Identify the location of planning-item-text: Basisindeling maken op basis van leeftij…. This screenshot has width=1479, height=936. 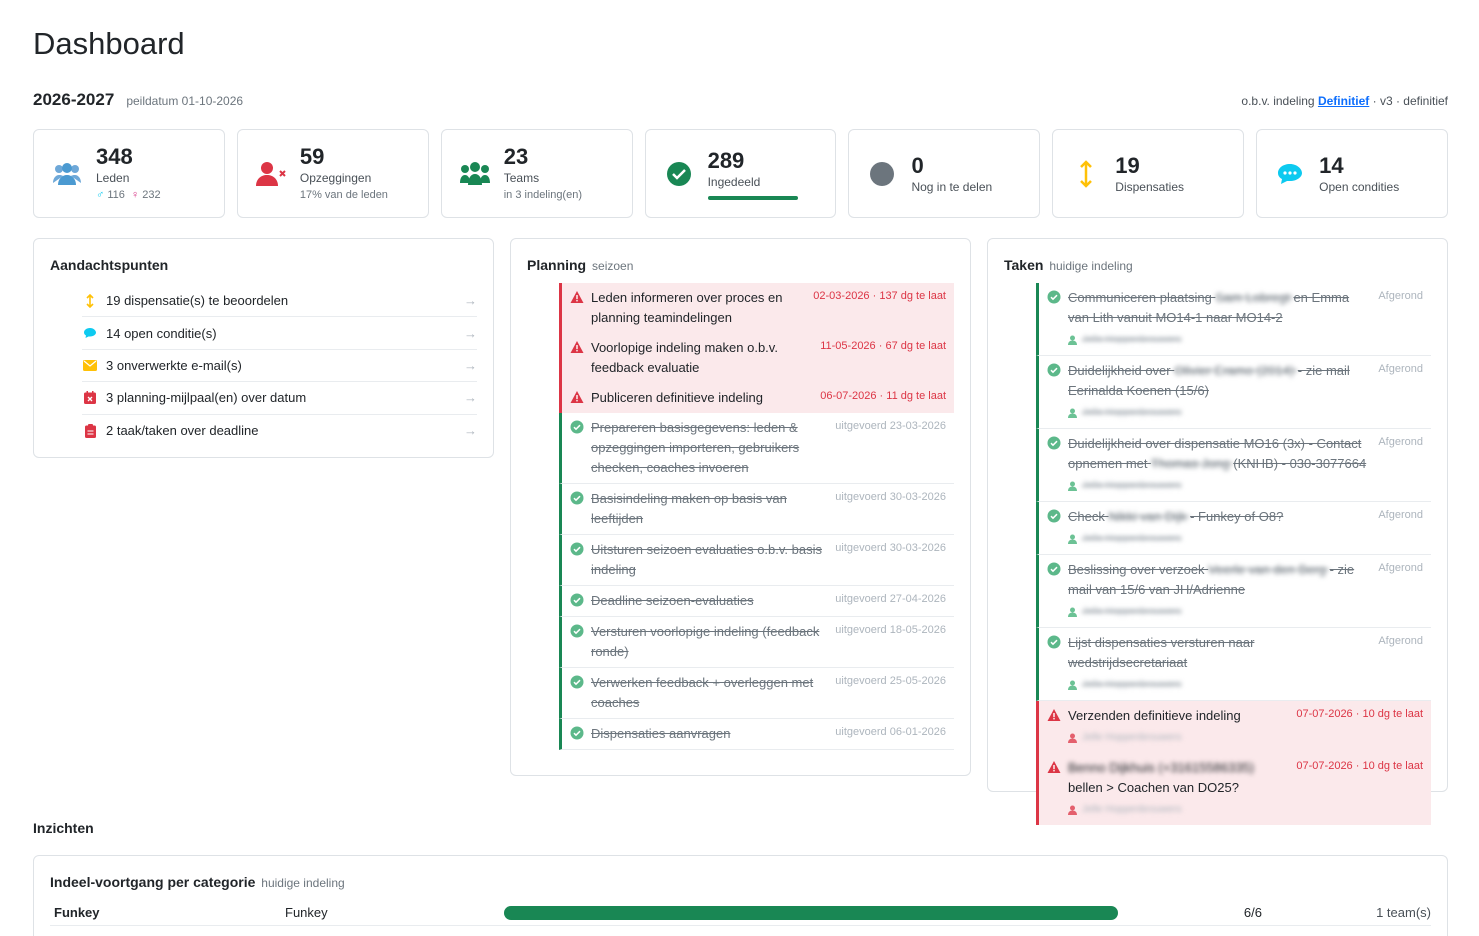
(689, 508).